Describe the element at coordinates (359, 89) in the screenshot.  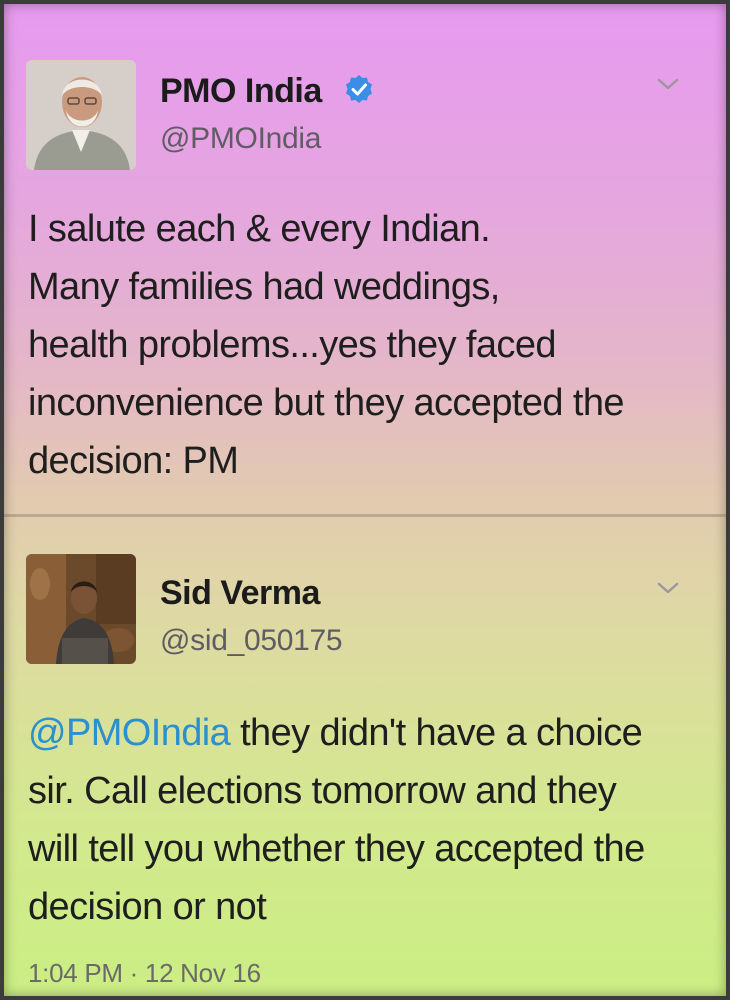
I see `verified-badge-icon` at that location.